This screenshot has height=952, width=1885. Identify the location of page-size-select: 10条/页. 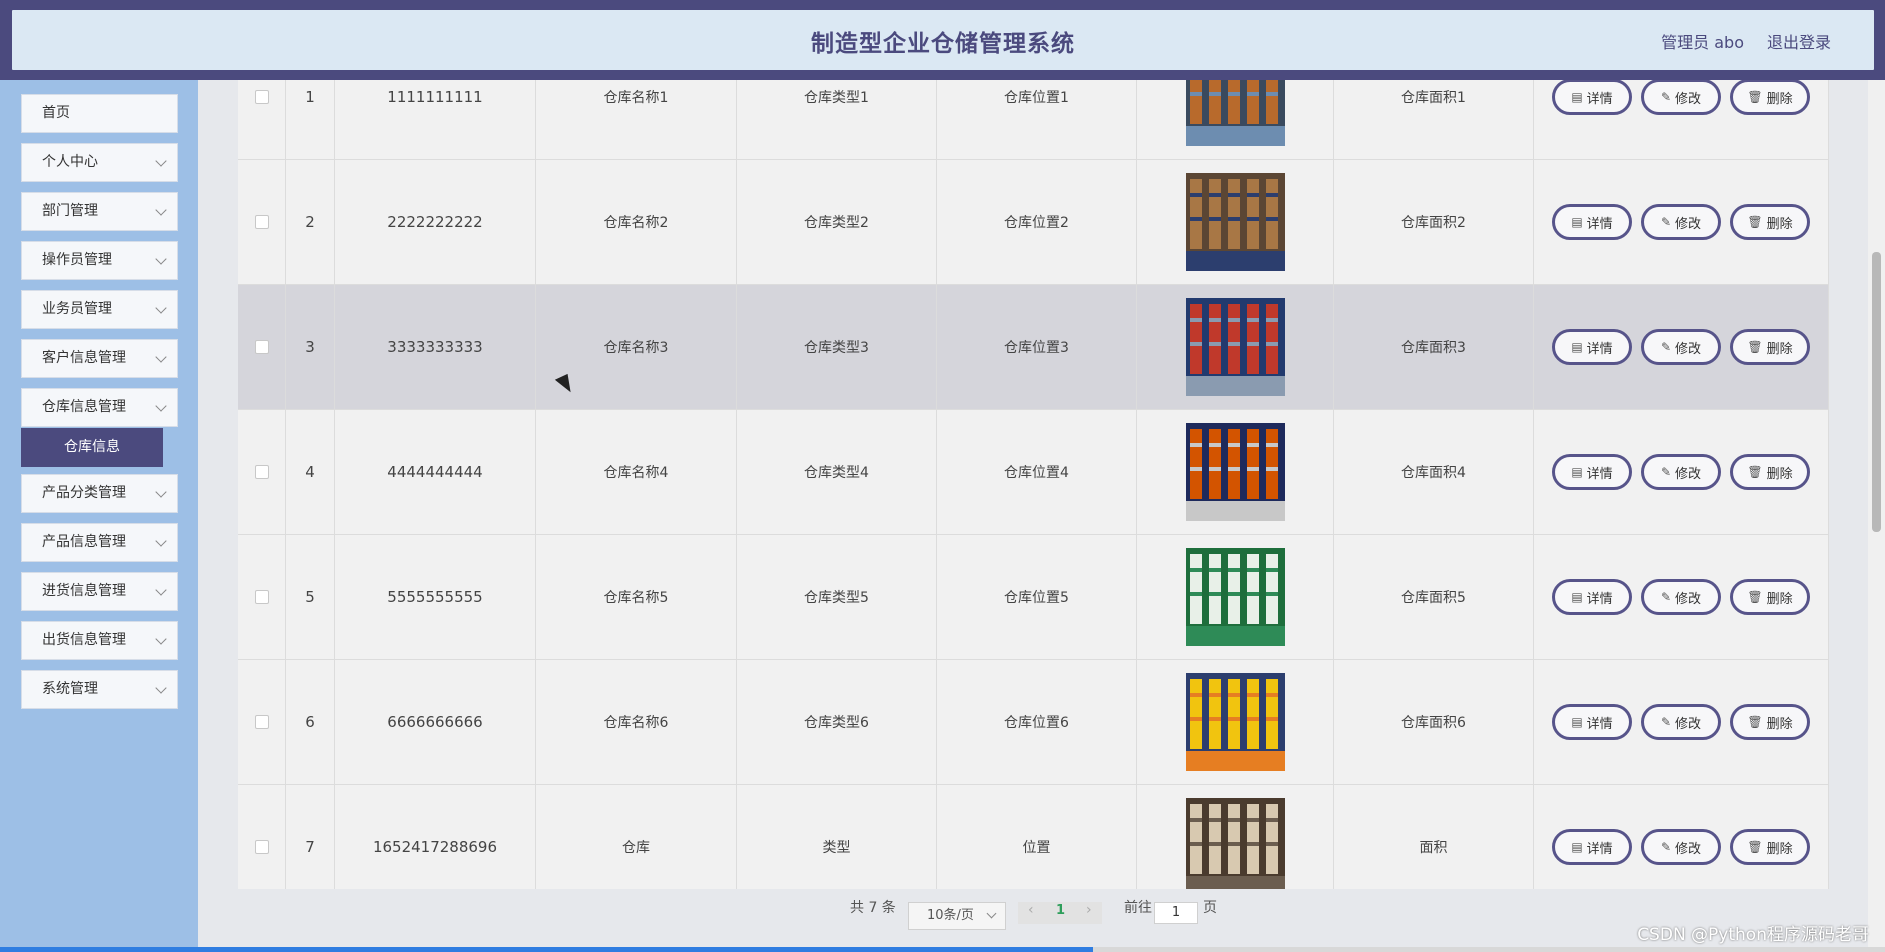
(957, 916).